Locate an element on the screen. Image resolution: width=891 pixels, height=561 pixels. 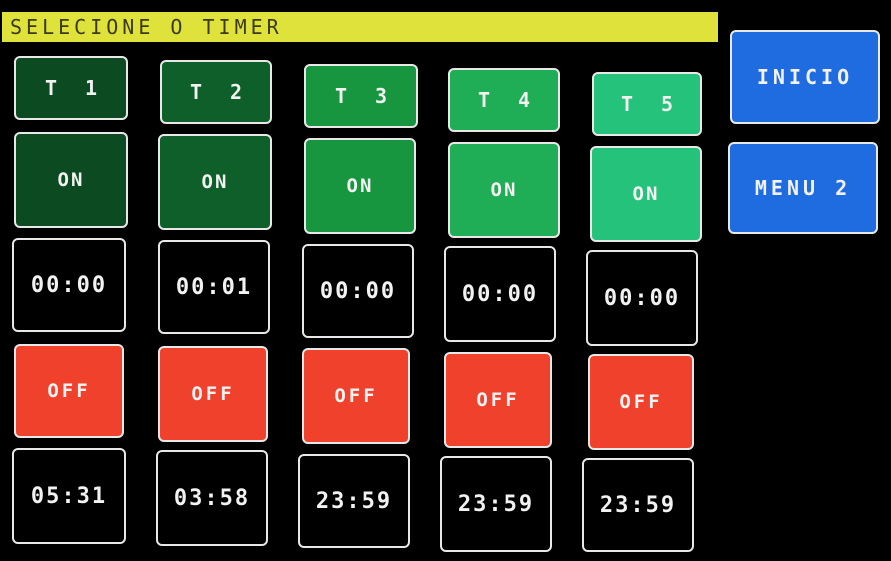
timer-4-on-time: 00:00 is located at coordinates (500, 294).